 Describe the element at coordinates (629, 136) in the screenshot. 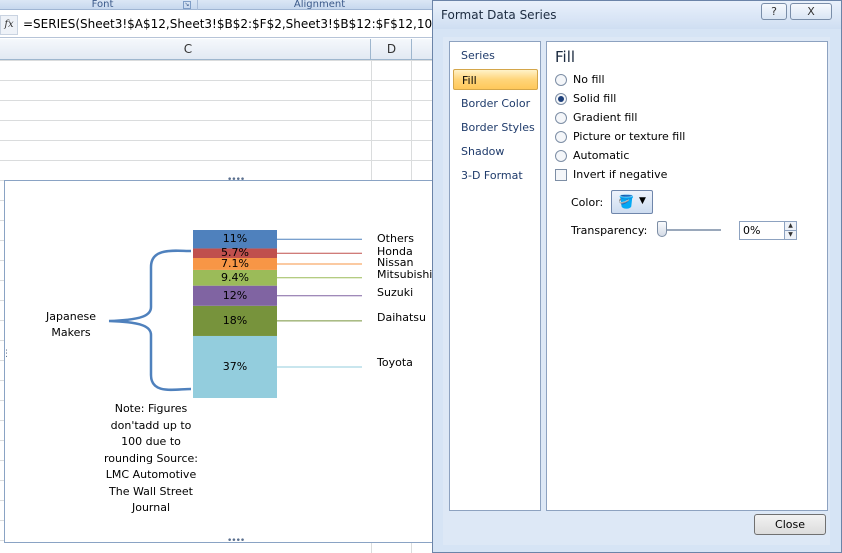

I see `radio-label: Picture or texture fill` at that location.